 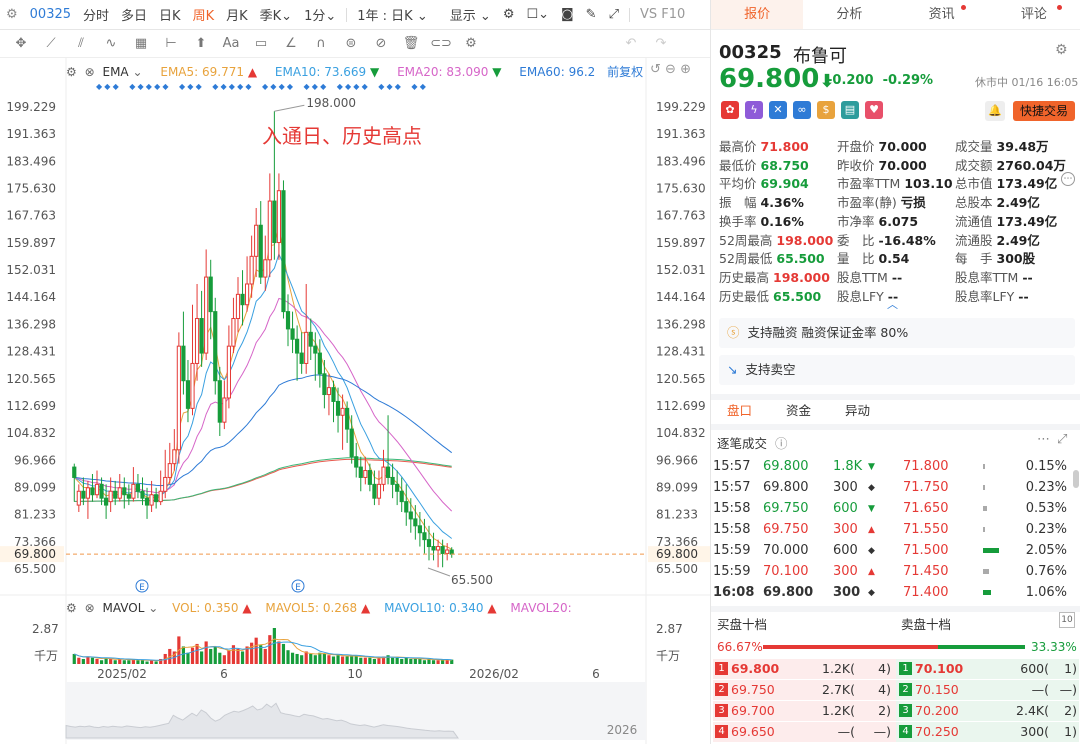 I want to click on vs-f10-button: VS F10, so click(x=662, y=14).